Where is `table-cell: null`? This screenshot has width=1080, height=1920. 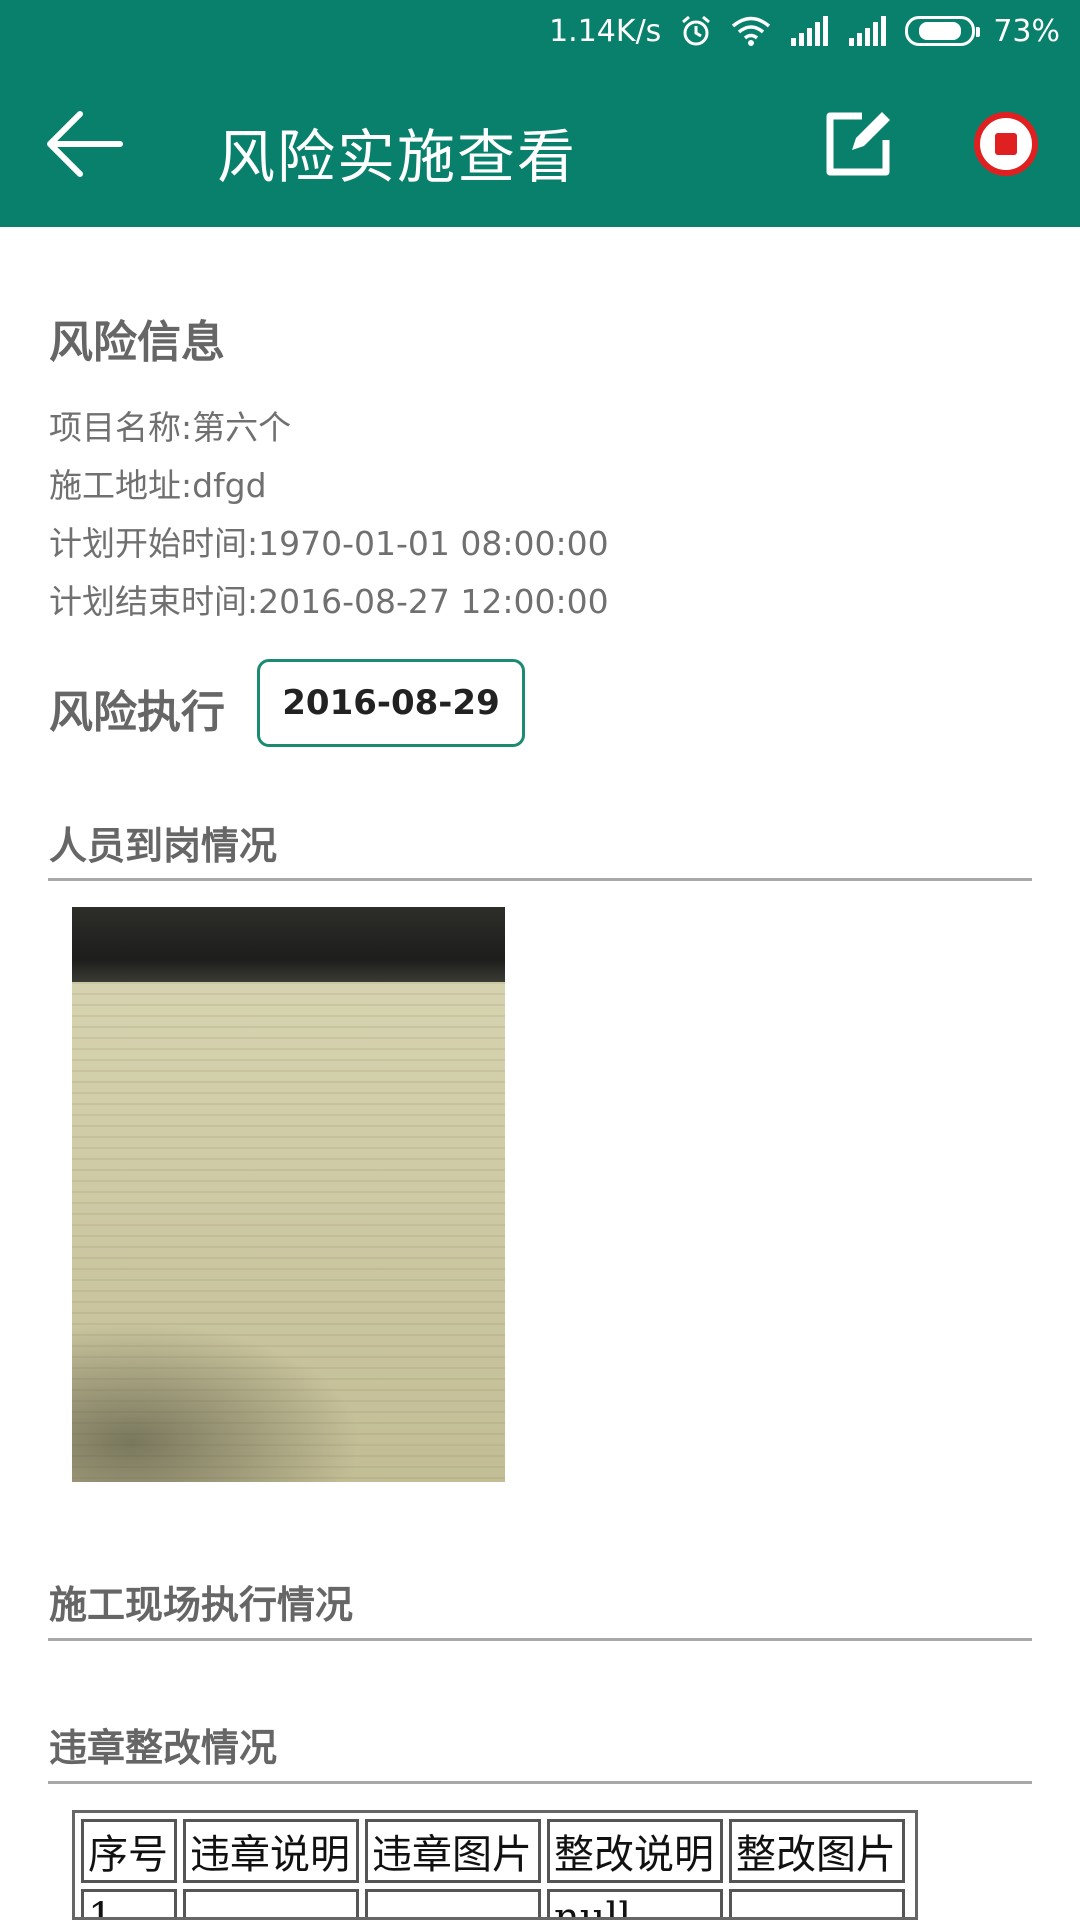 table-cell: null is located at coordinates (635, 1903).